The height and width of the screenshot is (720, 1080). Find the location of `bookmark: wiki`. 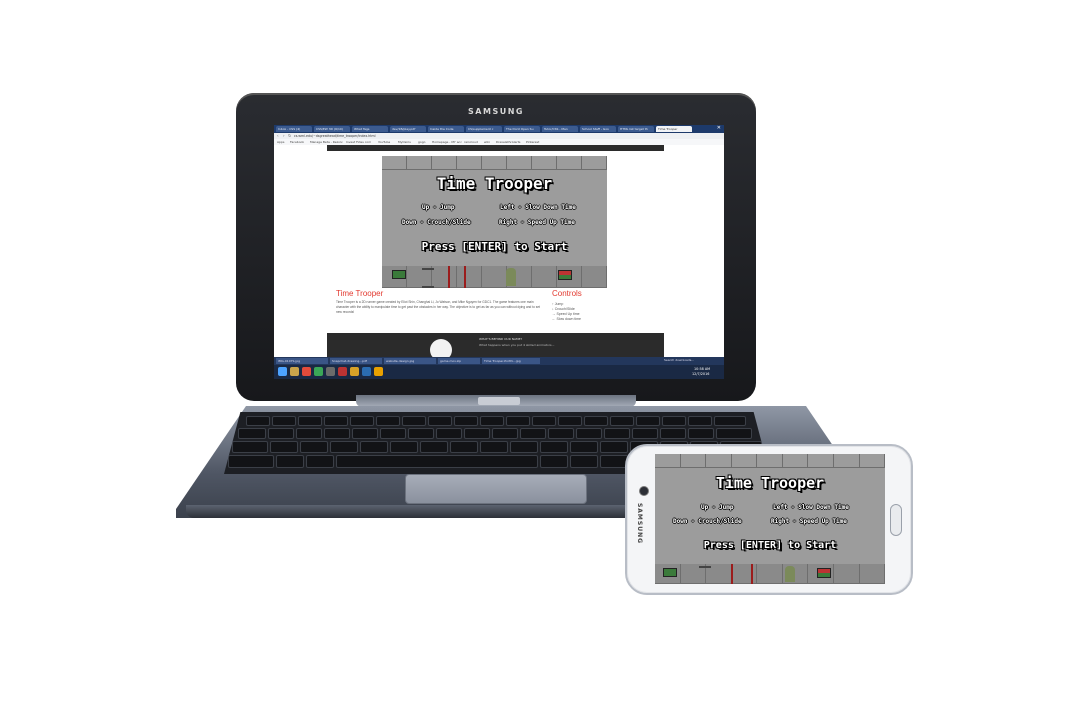

bookmark: wiki is located at coordinates (487, 142).